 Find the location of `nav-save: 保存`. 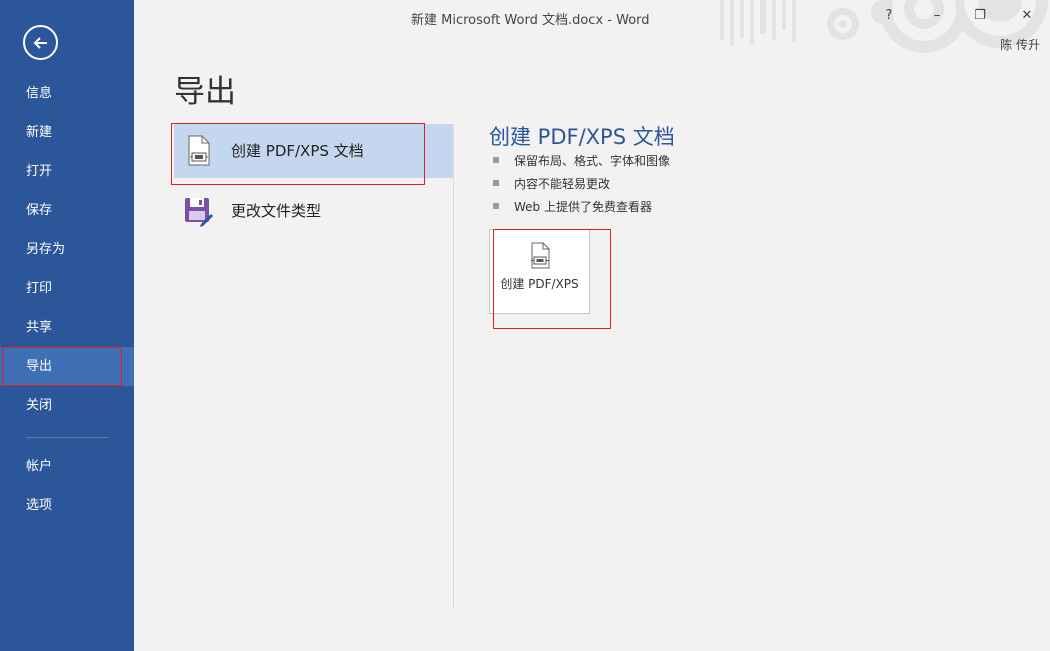

nav-save: 保存 is located at coordinates (67, 210).